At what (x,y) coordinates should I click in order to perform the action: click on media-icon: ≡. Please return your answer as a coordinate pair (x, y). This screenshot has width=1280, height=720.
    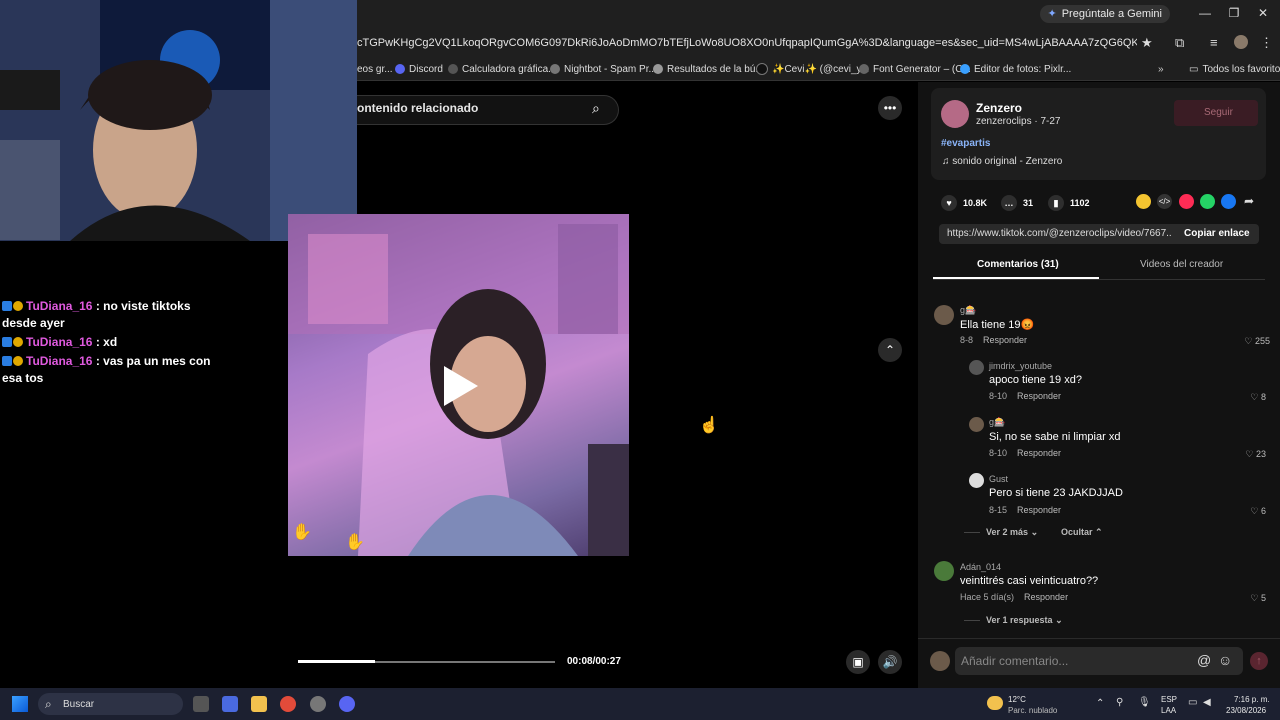
    Looking at the image, I should click on (1214, 42).